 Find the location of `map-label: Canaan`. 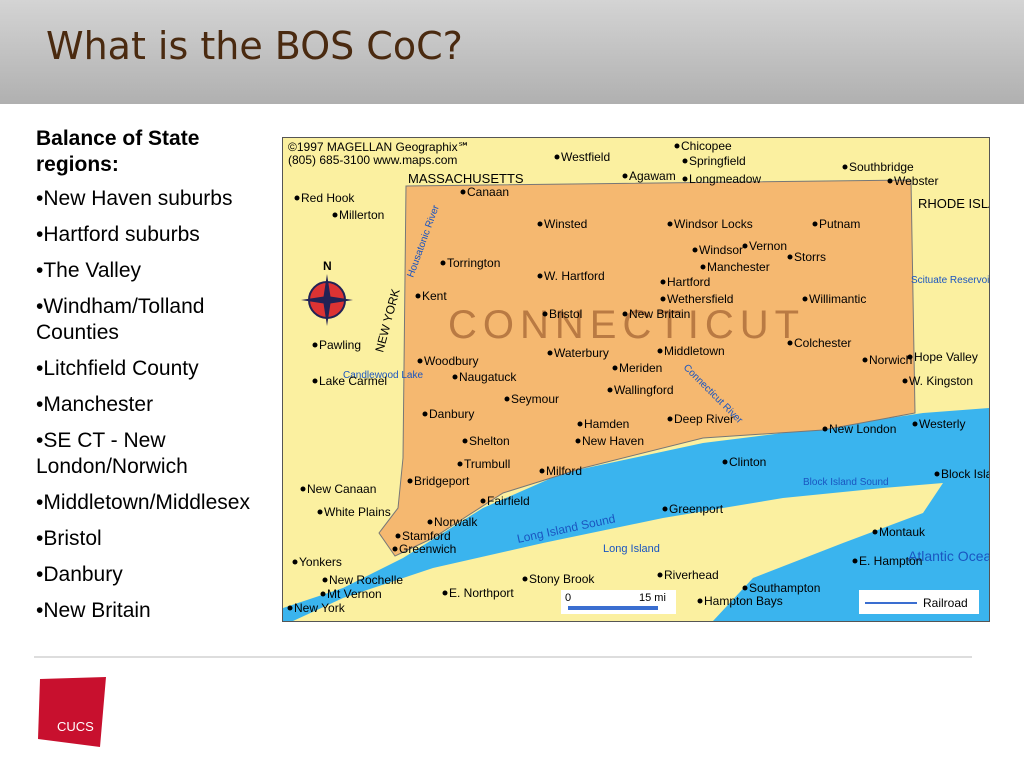

map-label: Canaan is located at coordinates (488, 192).